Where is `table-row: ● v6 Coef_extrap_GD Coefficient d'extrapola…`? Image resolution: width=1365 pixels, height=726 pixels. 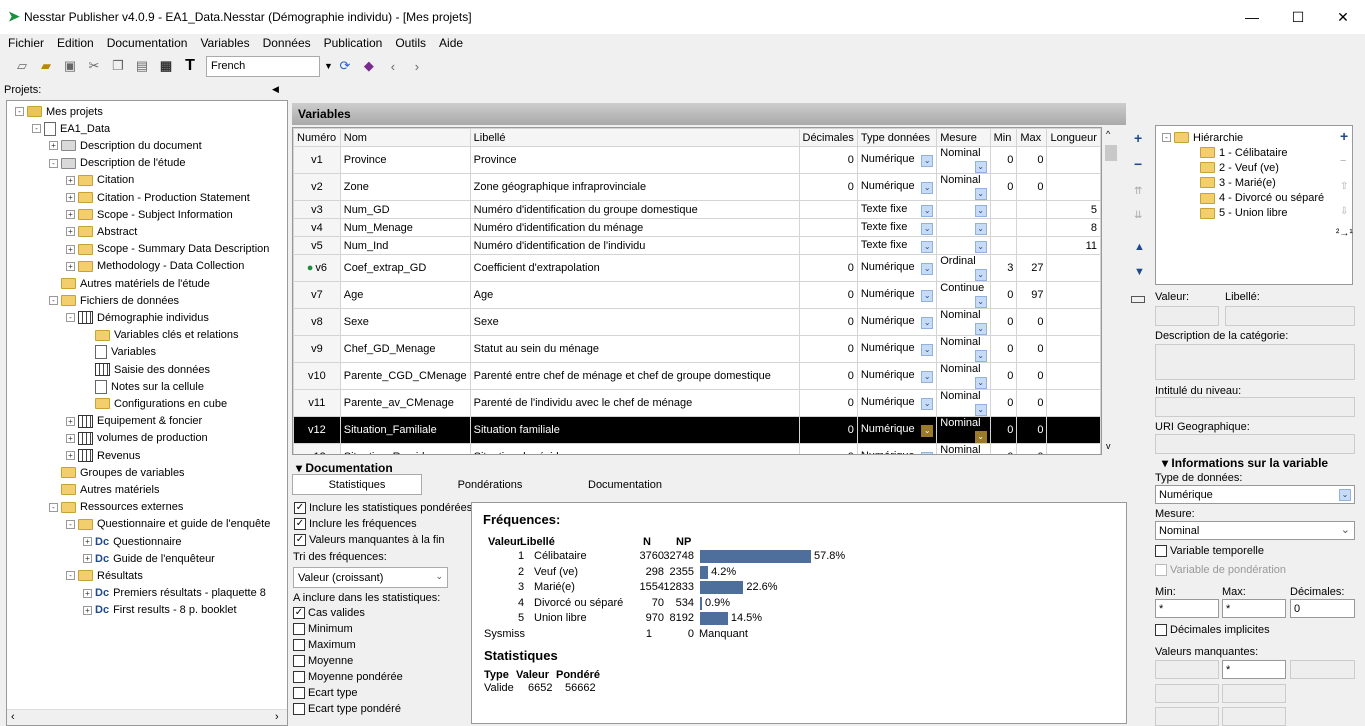
table-row: ● v6 Coef_extrap_GD Coefficient d'extrapola… is located at coordinates (697, 268).